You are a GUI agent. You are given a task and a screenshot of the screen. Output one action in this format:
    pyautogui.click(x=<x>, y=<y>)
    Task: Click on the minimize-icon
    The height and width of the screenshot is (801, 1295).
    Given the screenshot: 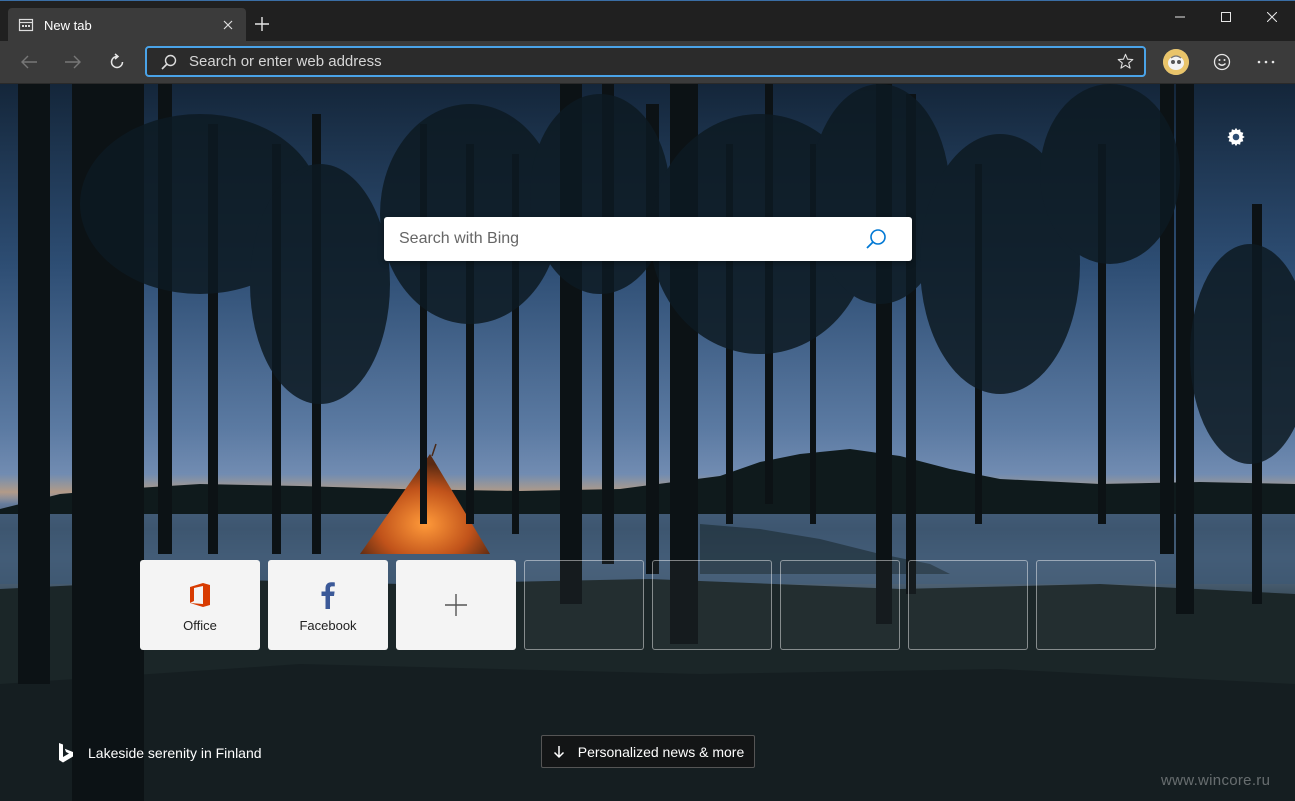 What is the action you would take?
    pyautogui.click(x=1180, y=17)
    